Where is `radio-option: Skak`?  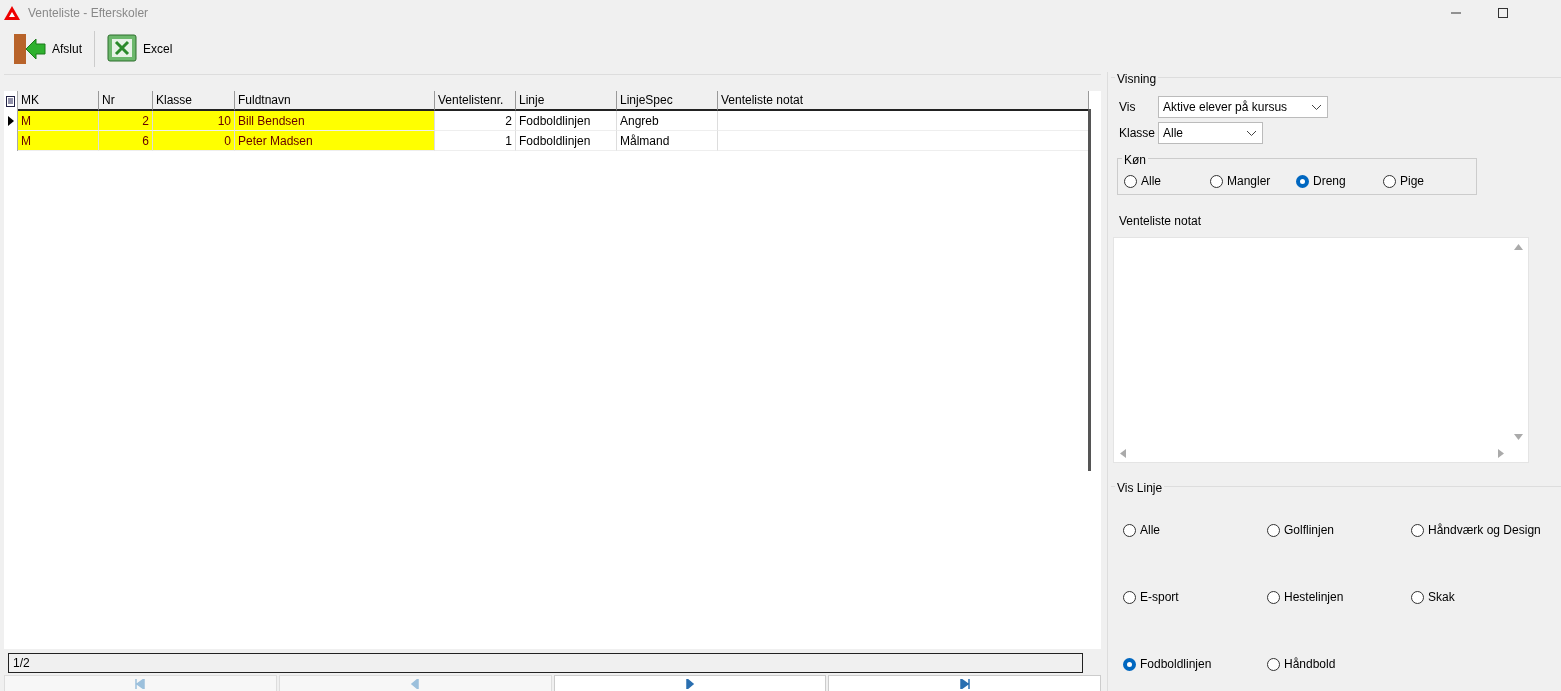
radio-option: Skak is located at coordinates (1486, 597).